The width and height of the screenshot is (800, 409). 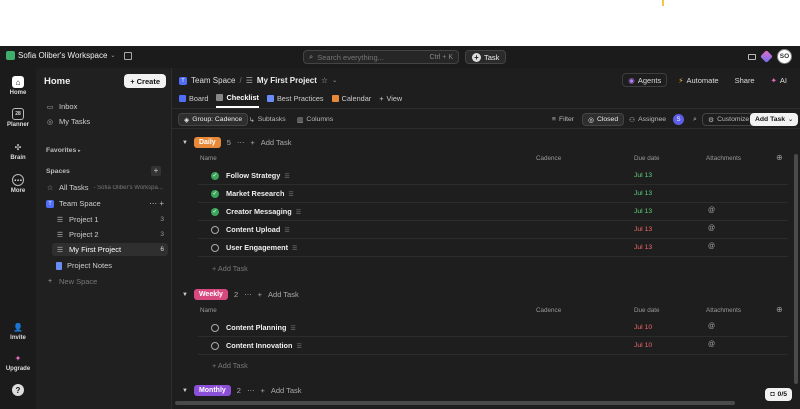 What do you see at coordinates (493, 248) in the screenshot?
I see `table-row: User Engagement ☰ Jul 13 @` at bounding box center [493, 248].